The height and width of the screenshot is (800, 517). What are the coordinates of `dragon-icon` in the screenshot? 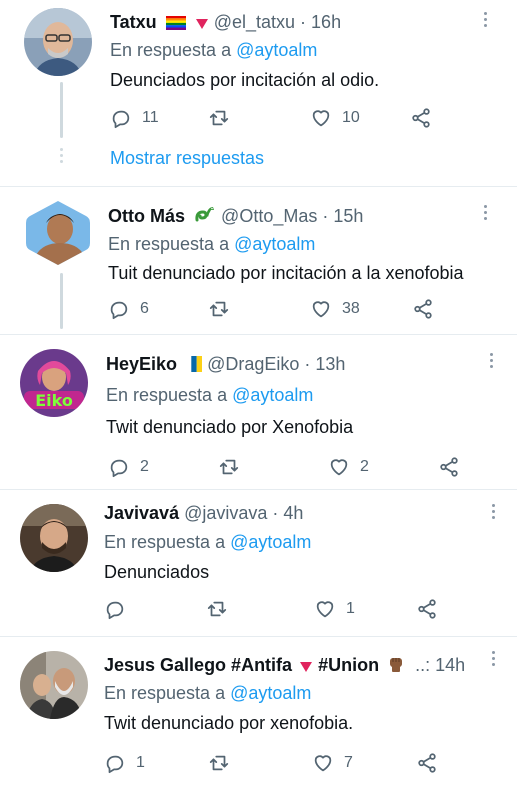 It's located at (205, 217).